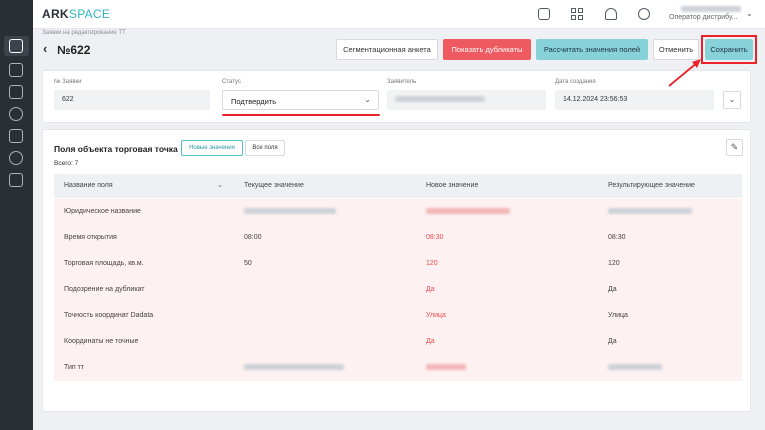 Image resolution: width=765 pixels, height=430 pixels. I want to click on applicant-field, so click(466, 100).